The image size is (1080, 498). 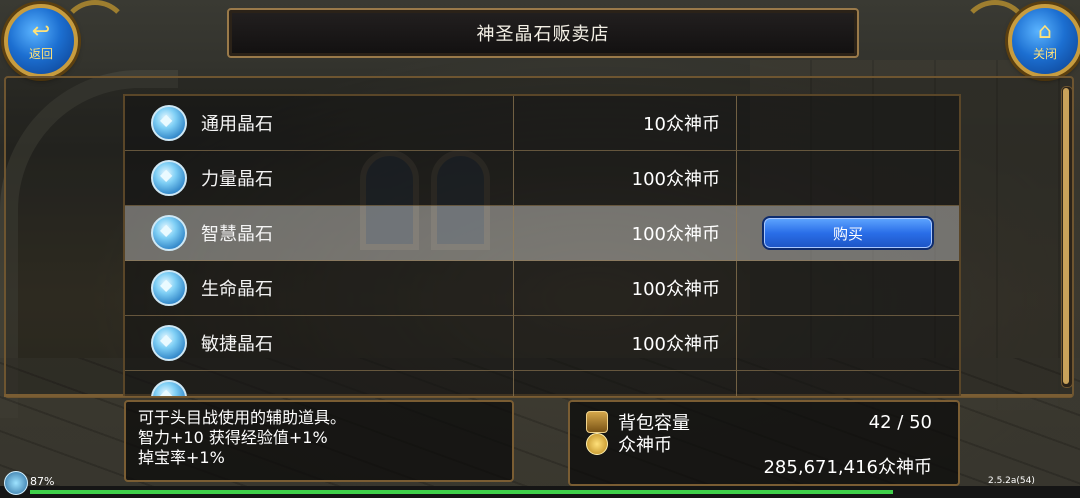 I want to click on back-button-label: 返回, so click(x=40, y=53).